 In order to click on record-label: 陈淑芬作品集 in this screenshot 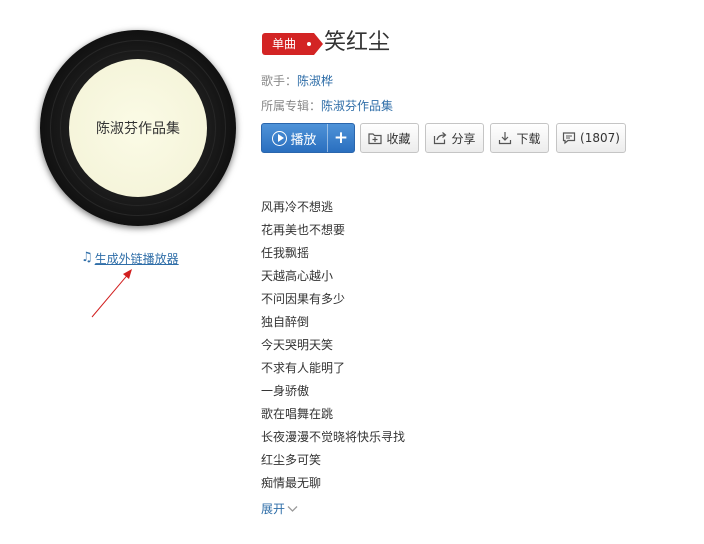, I will do `click(138, 128)`.